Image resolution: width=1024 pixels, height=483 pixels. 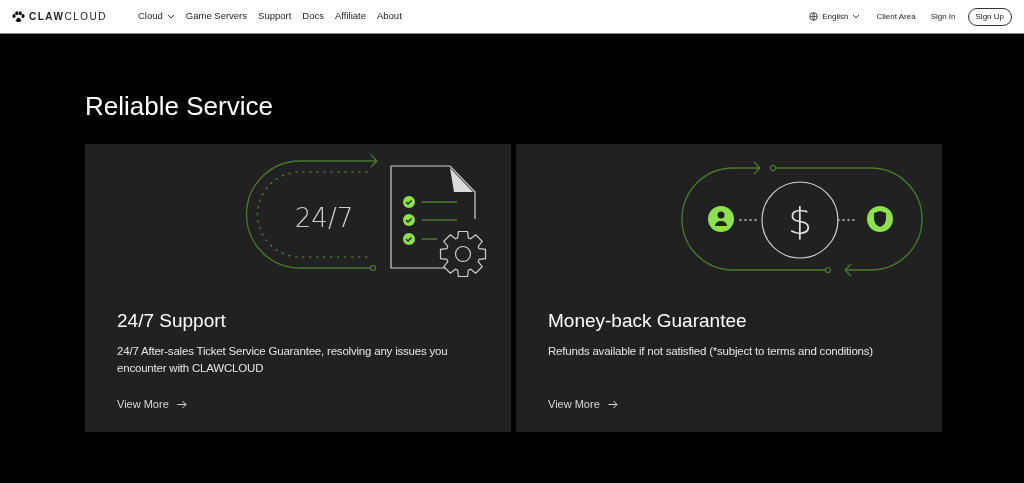 What do you see at coordinates (648, 321) in the screenshot?
I see `card-title: Money-back Guarantee` at bounding box center [648, 321].